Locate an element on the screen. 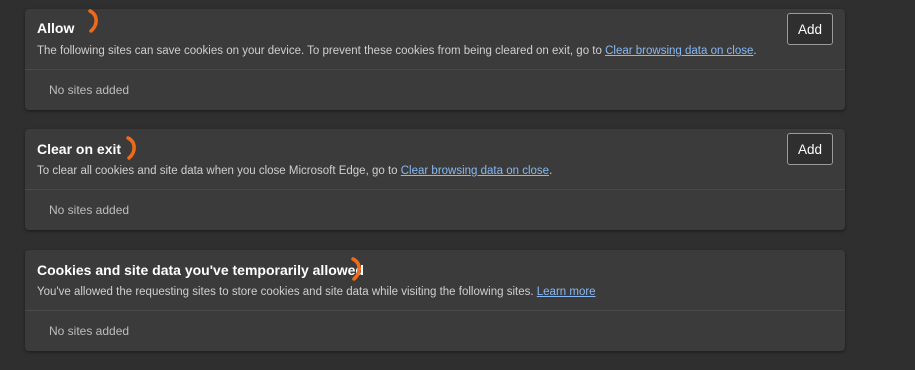 This screenshot has width=915, height=370. allow-empty-text: No sites added is located at coordinates (89, 90).